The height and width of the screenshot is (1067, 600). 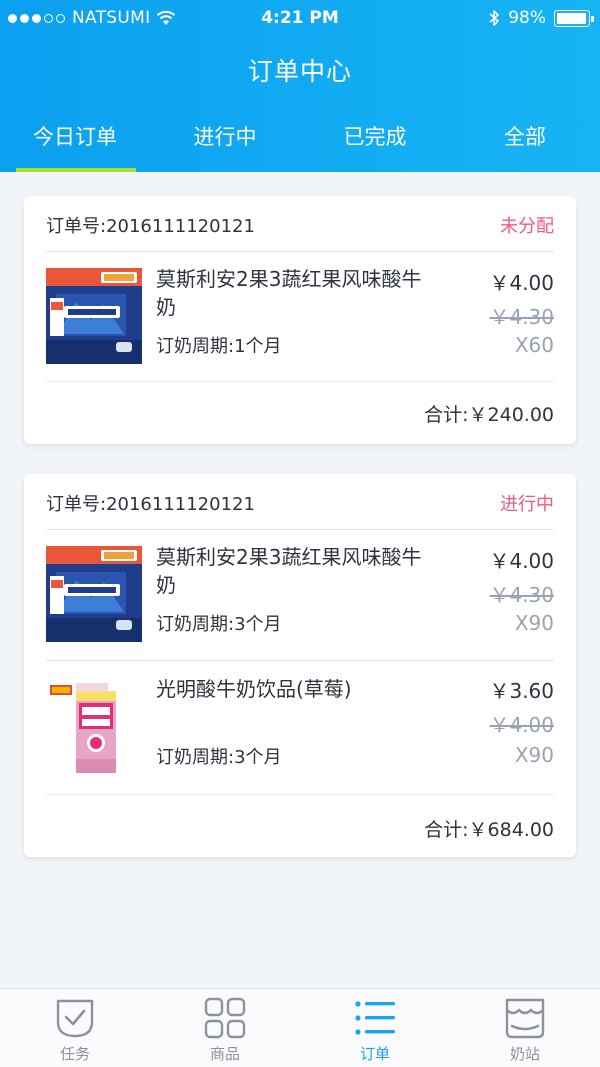 I want to click on order-tabs: 今日订单 进行中 已完成 全部, so click(x=300, y=142).